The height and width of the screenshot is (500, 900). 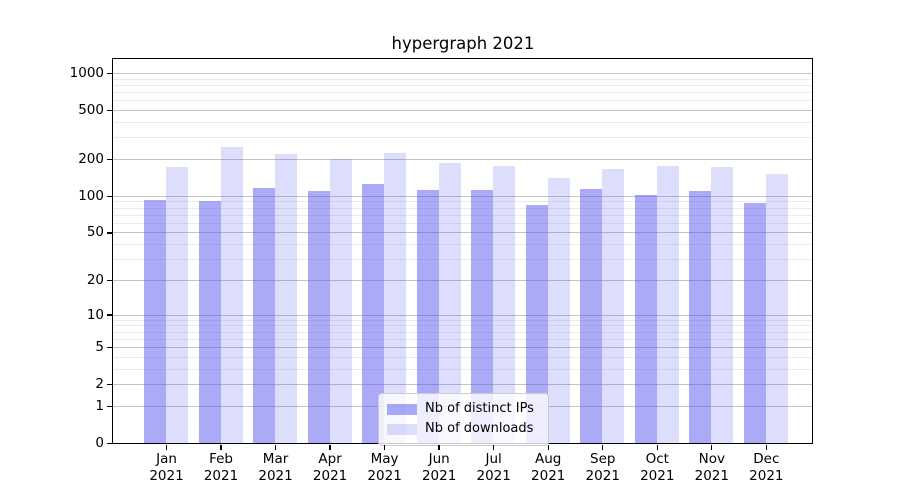 I want to click on y-axis-tick-label: 200, so click(x=91, y=159).